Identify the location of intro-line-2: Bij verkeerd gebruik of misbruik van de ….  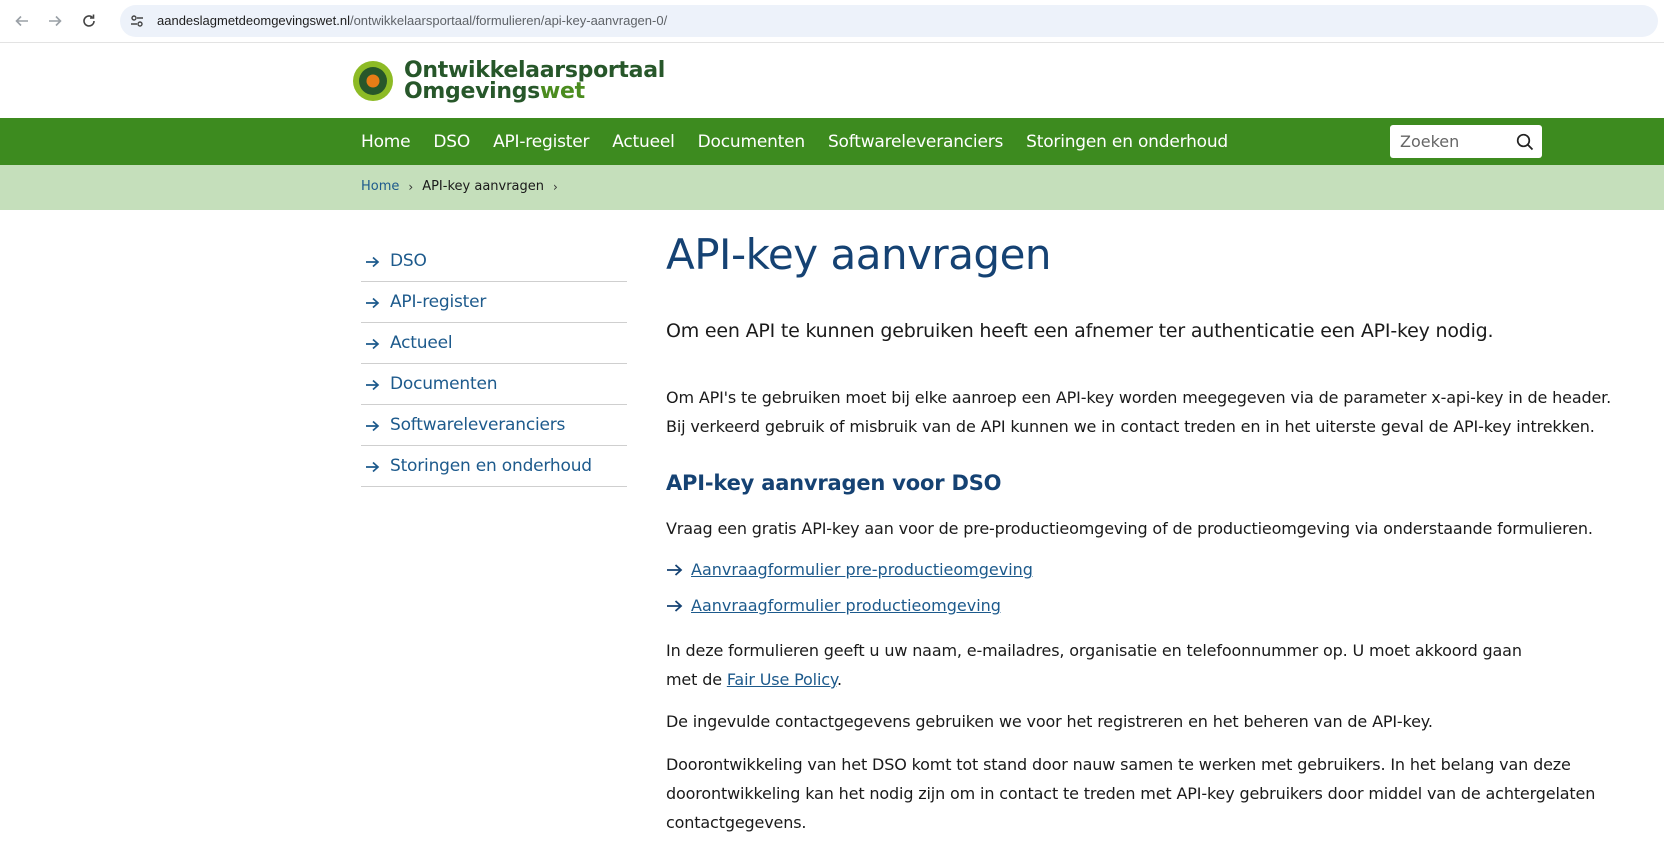
(1130, 426).